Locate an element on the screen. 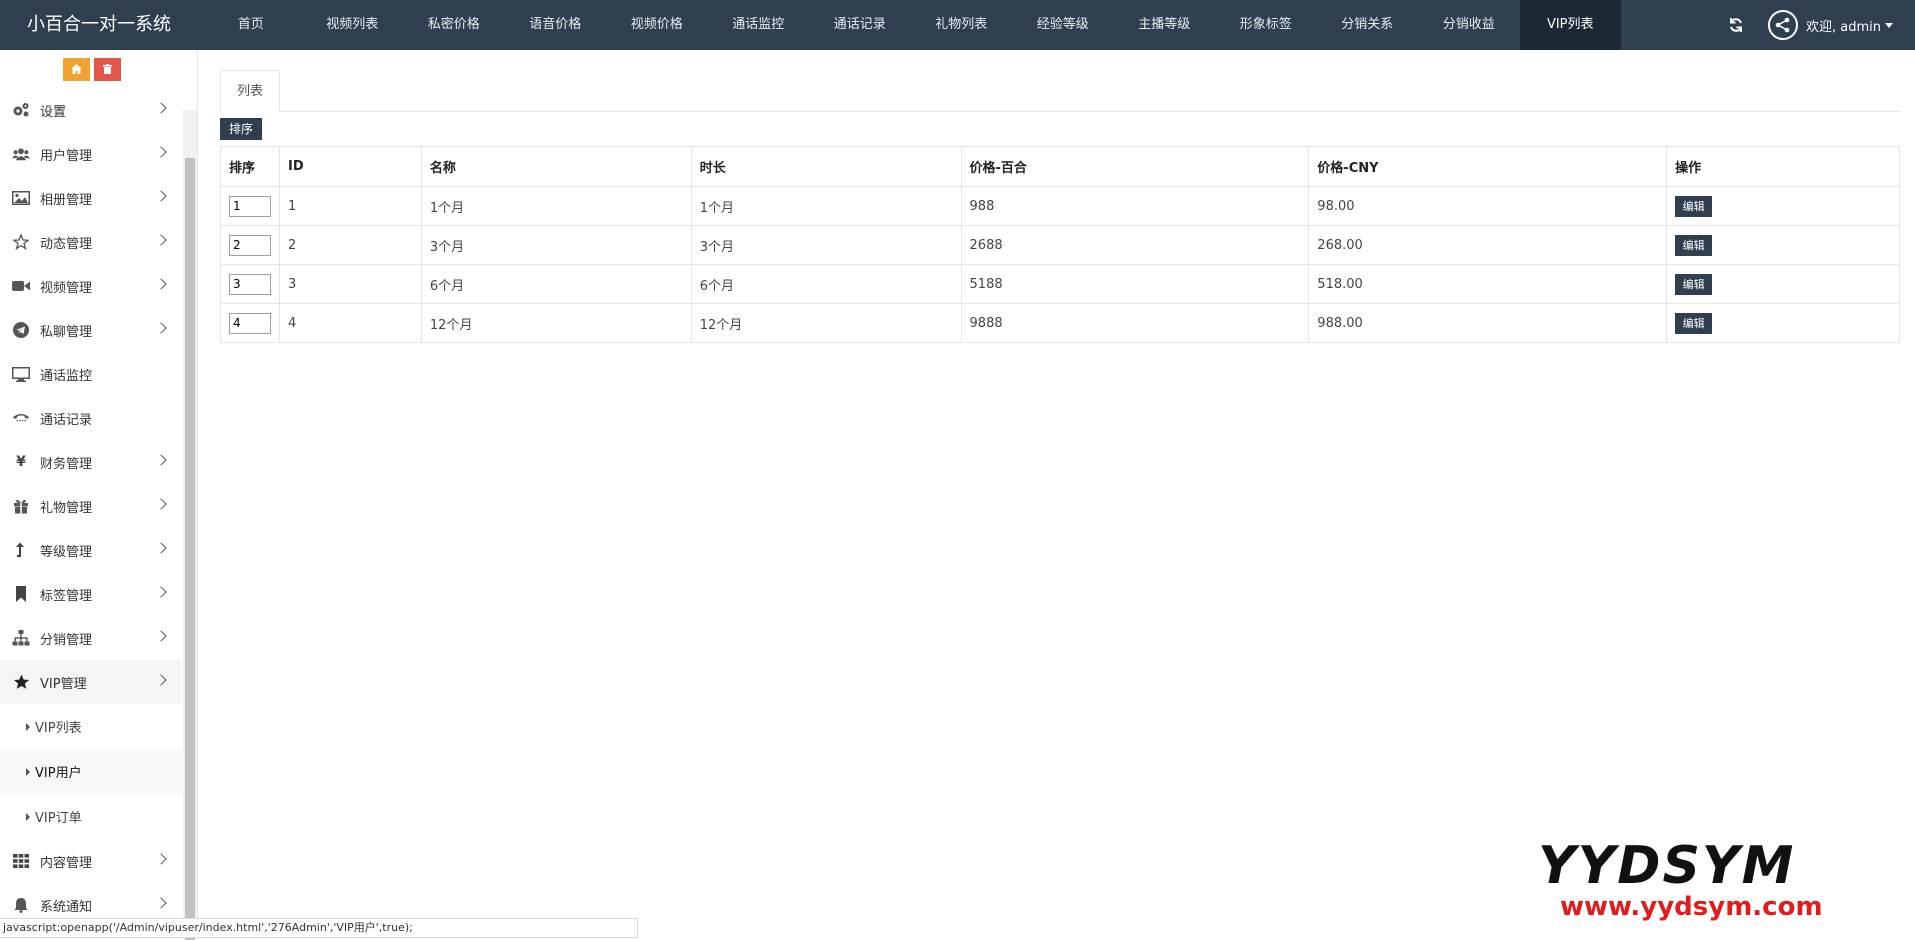 The width and height of the screenshot is (1915, 940). sort-cell is located at coordinates (250, 284).